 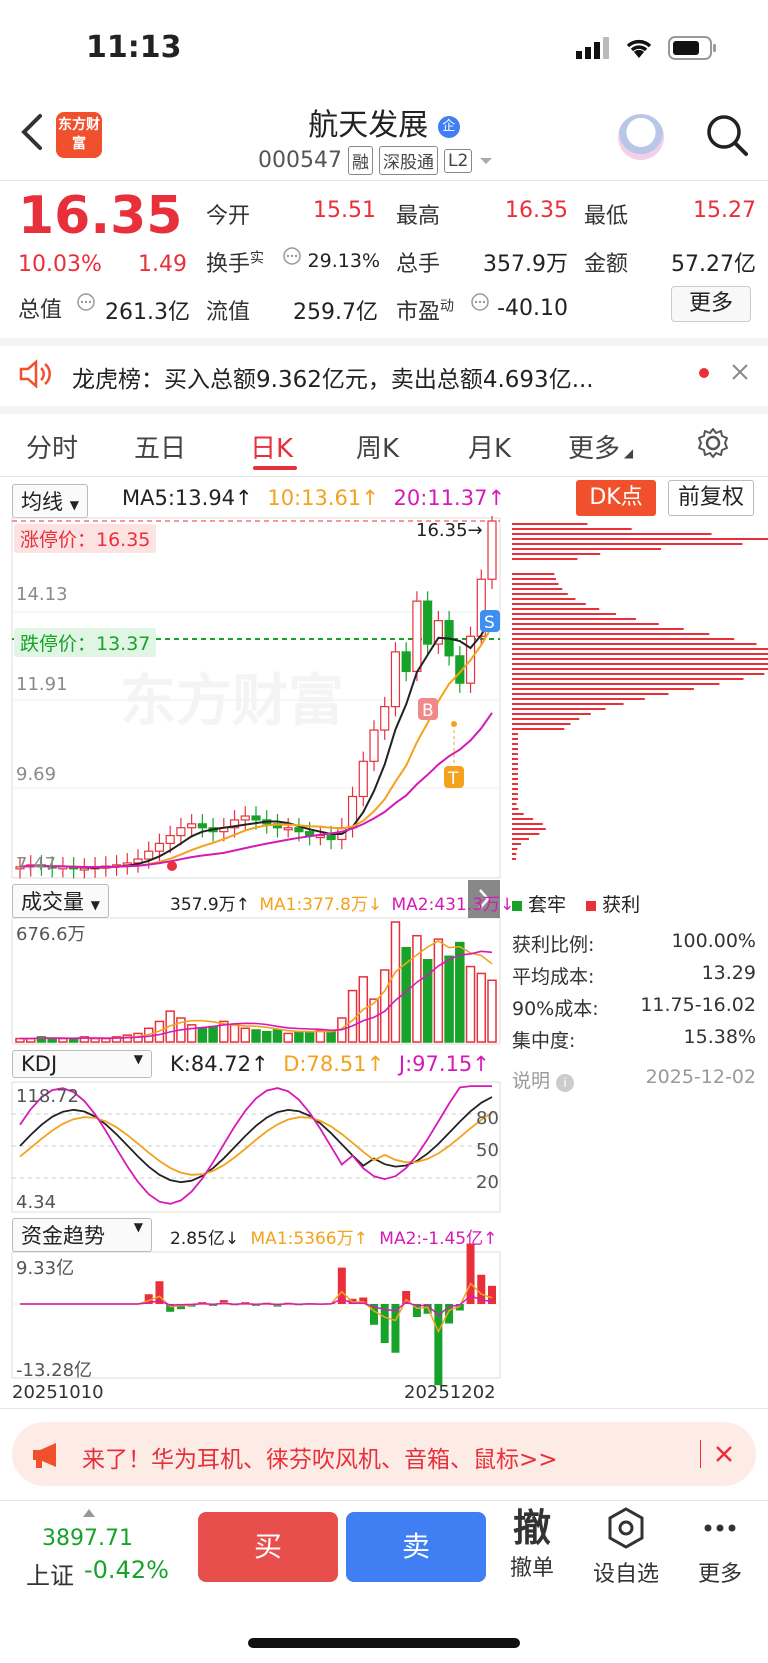 I want to click on speaker-icon, so click(x=35, y=374).